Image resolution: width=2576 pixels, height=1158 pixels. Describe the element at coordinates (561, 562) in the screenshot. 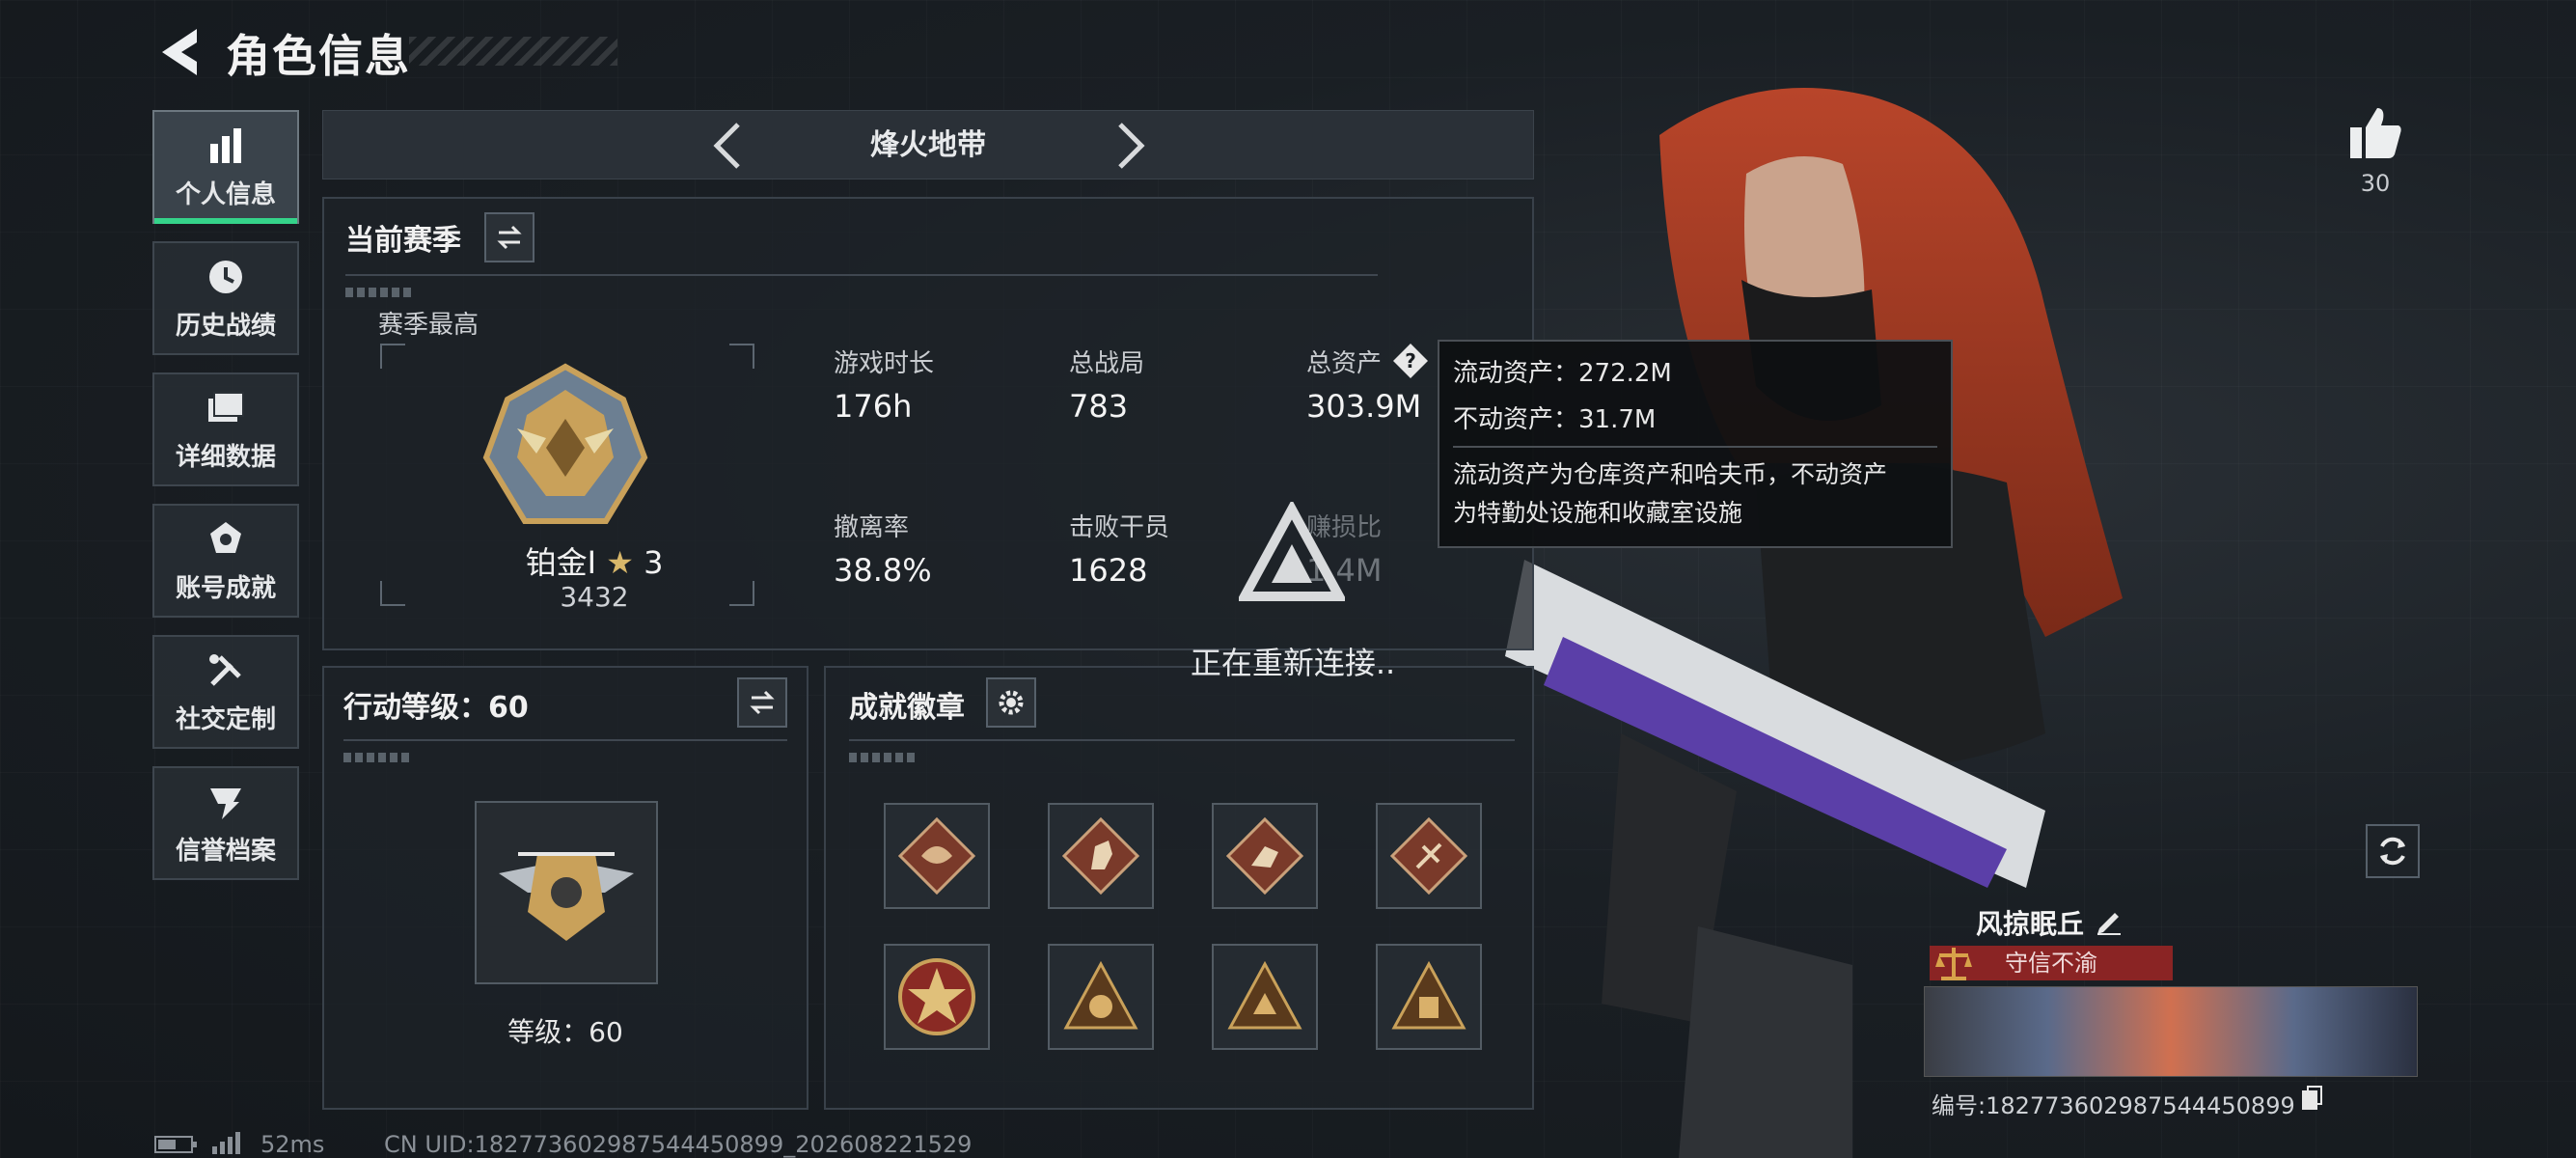

I see `rank-name: 铂金Ⅰ` at that location.